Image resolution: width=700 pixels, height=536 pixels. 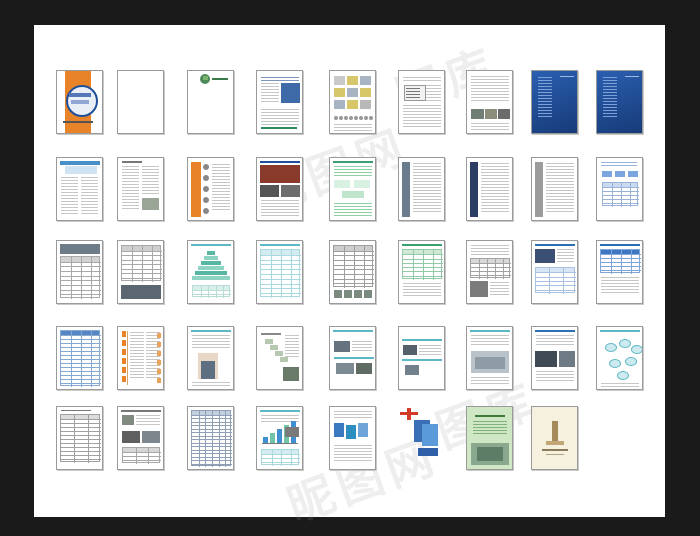 I want to click on thumbnail-page-photo-office, so click(x=554, y=358).